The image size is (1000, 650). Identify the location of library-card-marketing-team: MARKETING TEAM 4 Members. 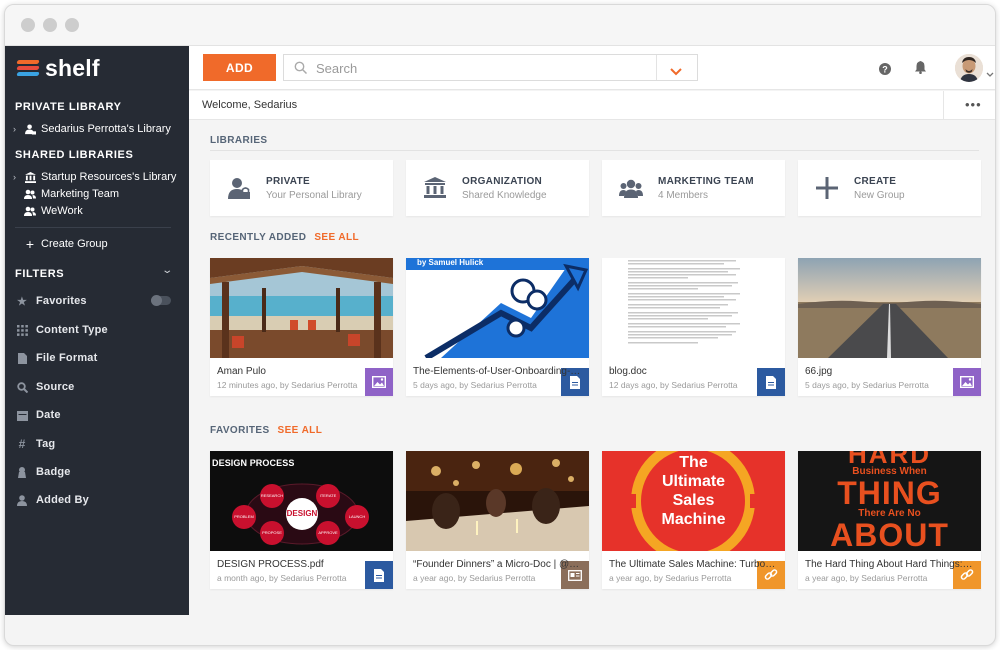
(693, 188).